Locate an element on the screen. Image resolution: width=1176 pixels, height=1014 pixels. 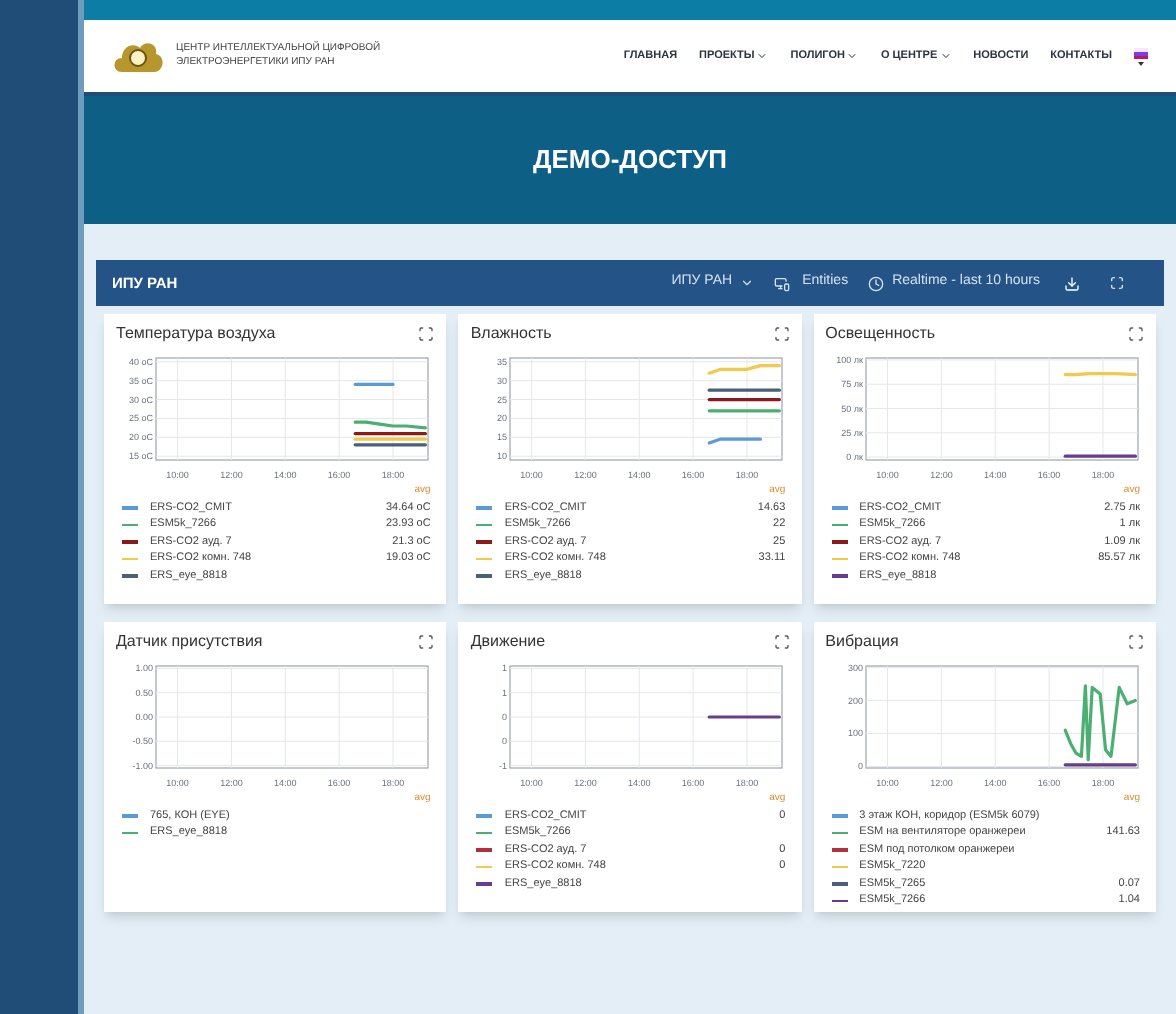
widget-title: Влажность is located at coordinates (511, 334).